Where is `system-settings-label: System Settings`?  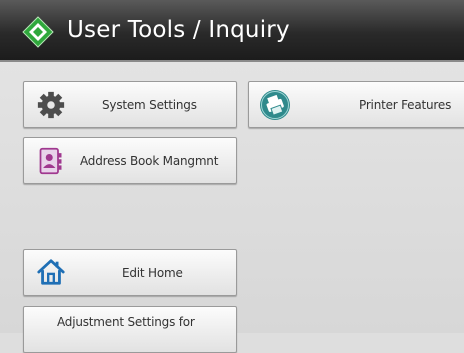 system-settings-label: System Settings is located at coordinates (149, 105).